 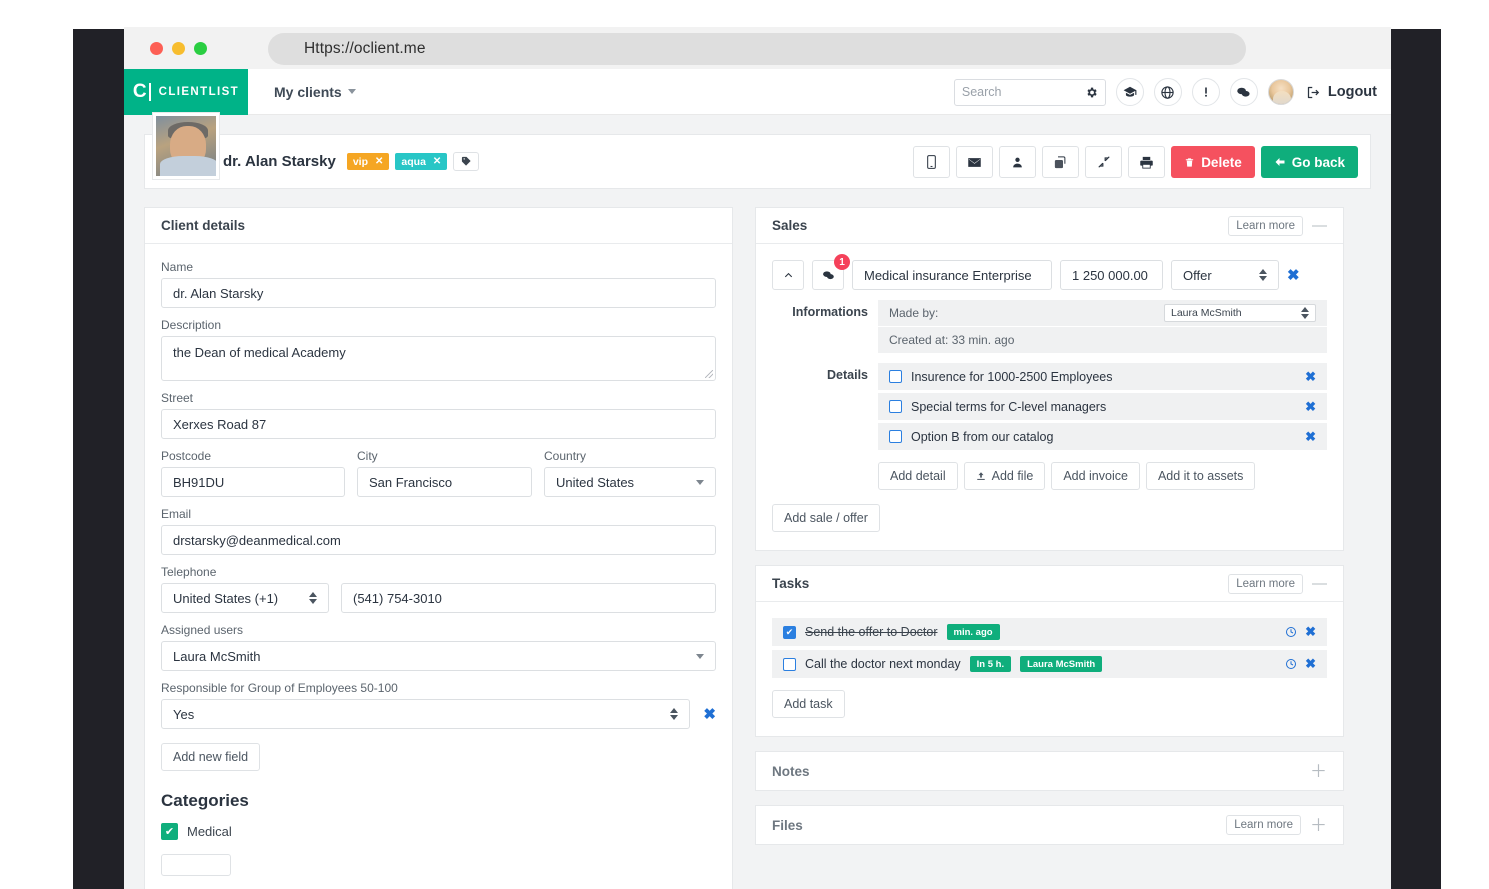 What do you see at coordinates (245, 598) in the screenshot?
I see `telephone-country-select: United States (+1)` at bounding box center [245, 598].